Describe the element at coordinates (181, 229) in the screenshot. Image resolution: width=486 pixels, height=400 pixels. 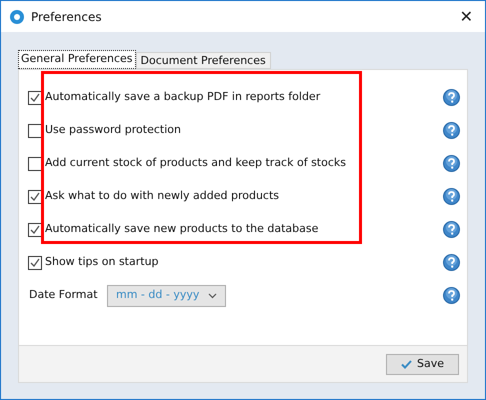
I see `option-label: Automatically save new products to the database` at that location.